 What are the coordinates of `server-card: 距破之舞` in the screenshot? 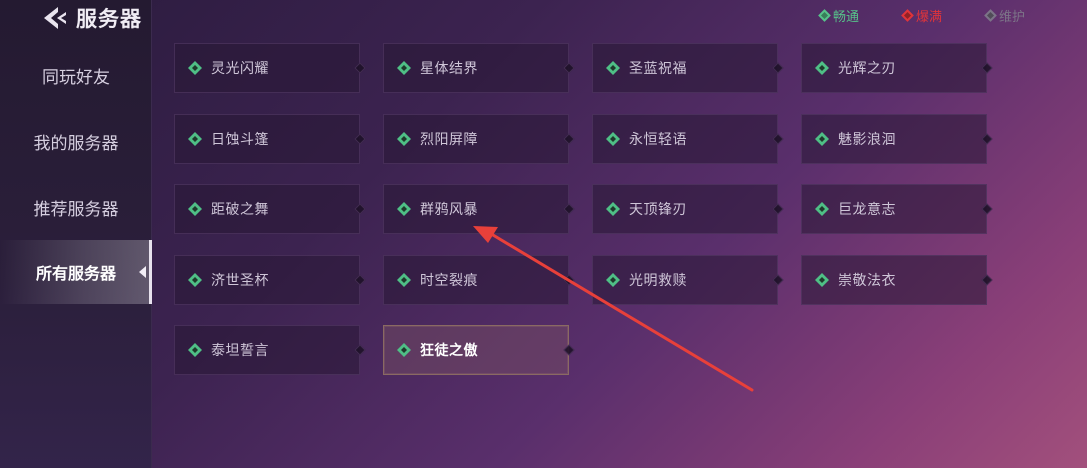 It's located at (270, 209).